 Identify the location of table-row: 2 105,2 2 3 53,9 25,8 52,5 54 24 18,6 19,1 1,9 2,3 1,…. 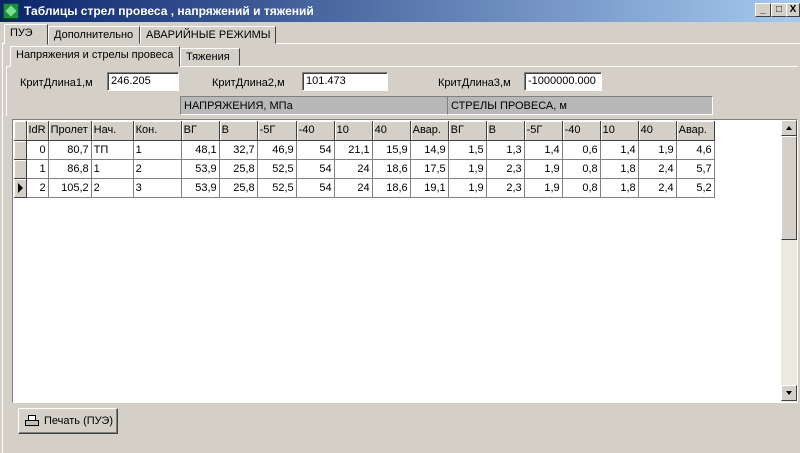
(364, 188).